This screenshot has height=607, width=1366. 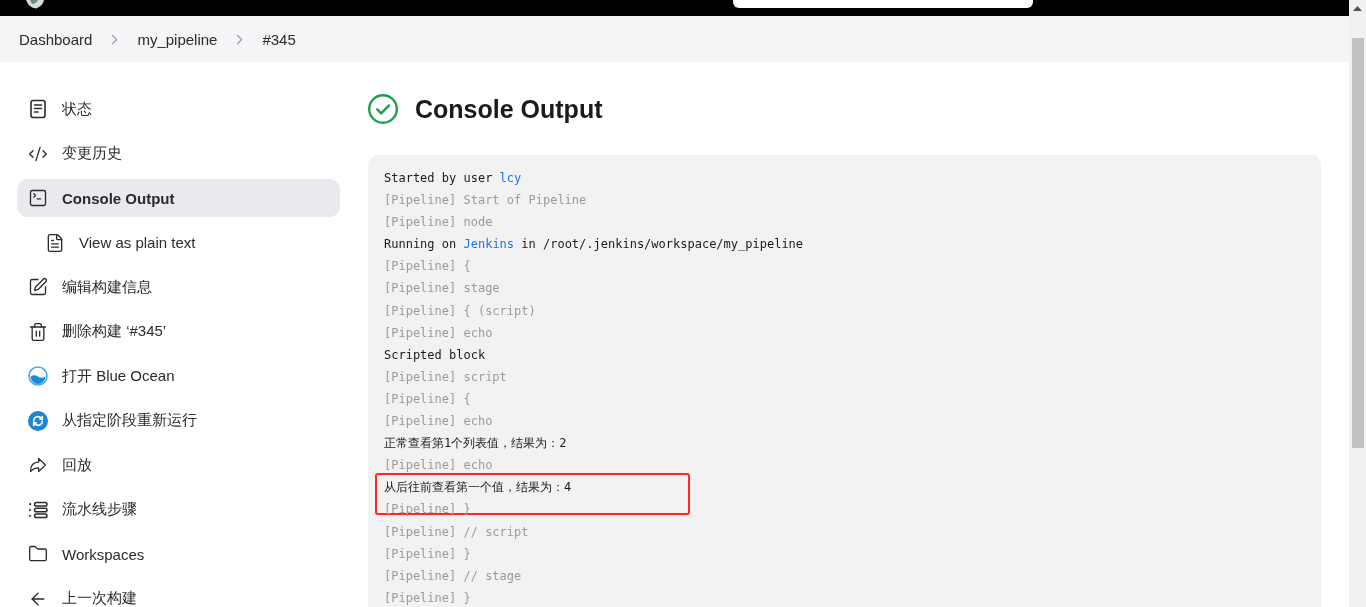 What do you see at coordinates (38, 554) in the screenshot?
I see `folder-icon` at bounding box center [38, 554].